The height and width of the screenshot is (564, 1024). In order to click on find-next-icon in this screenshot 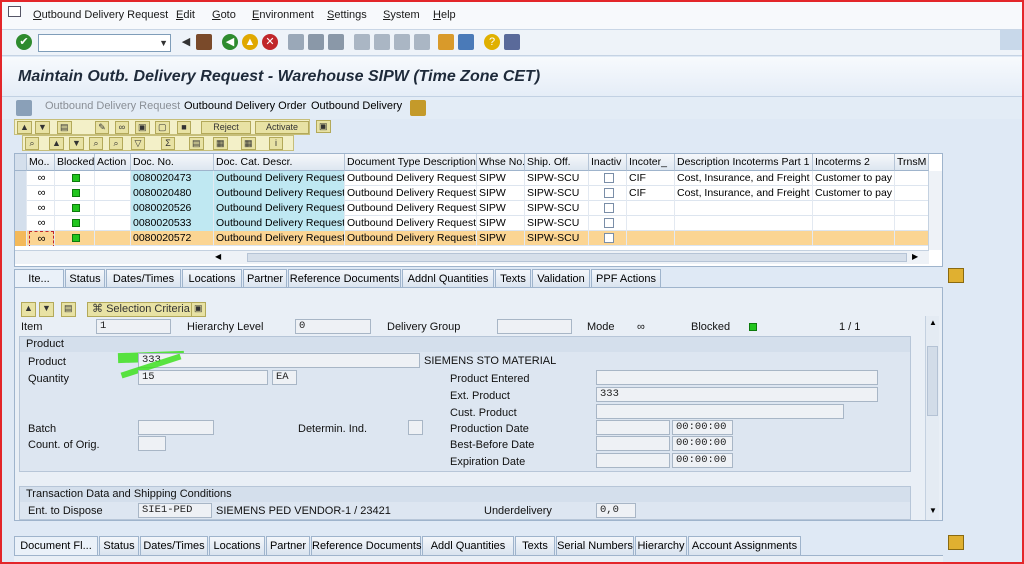, I will do `click(336, 42)`.